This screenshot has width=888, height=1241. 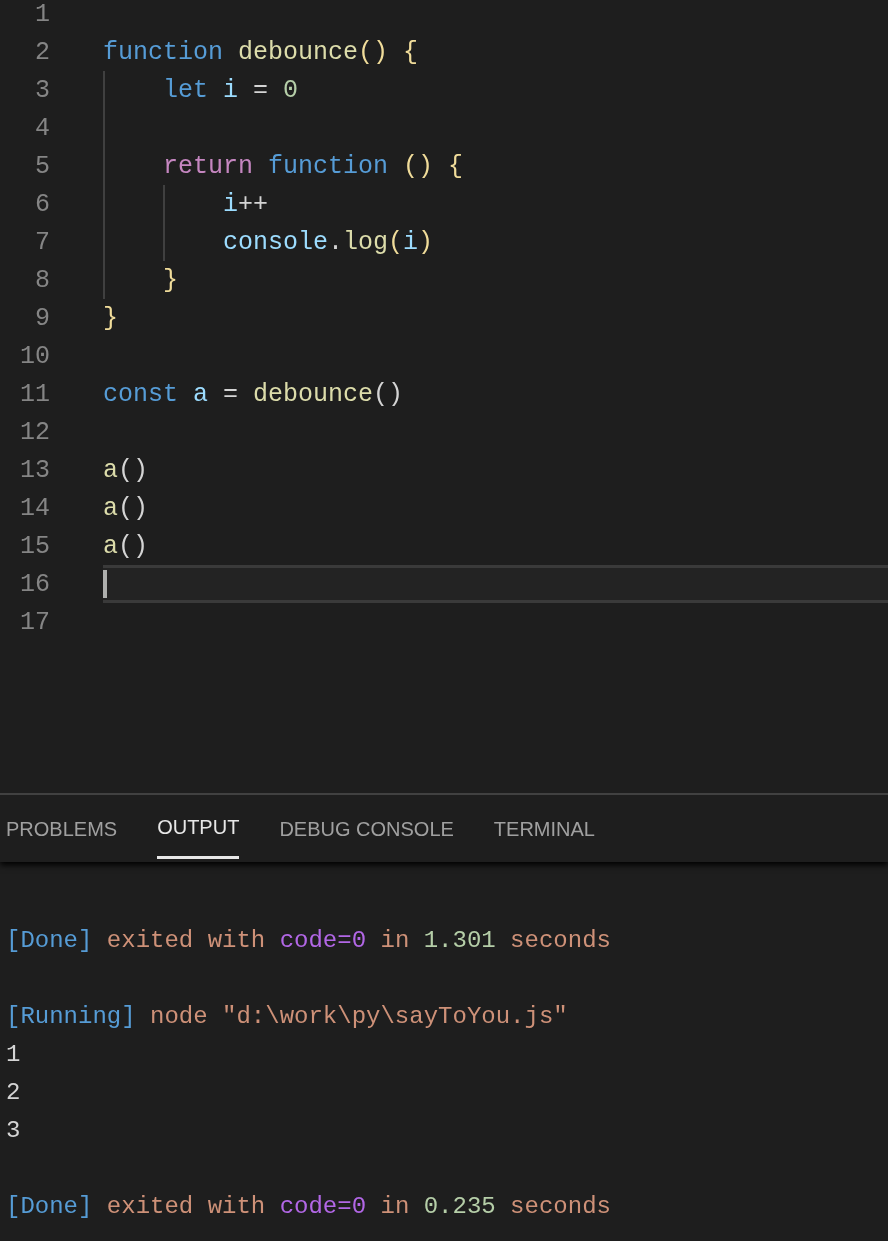 I want to click on line-number: 16, so click(x=34, y=584).